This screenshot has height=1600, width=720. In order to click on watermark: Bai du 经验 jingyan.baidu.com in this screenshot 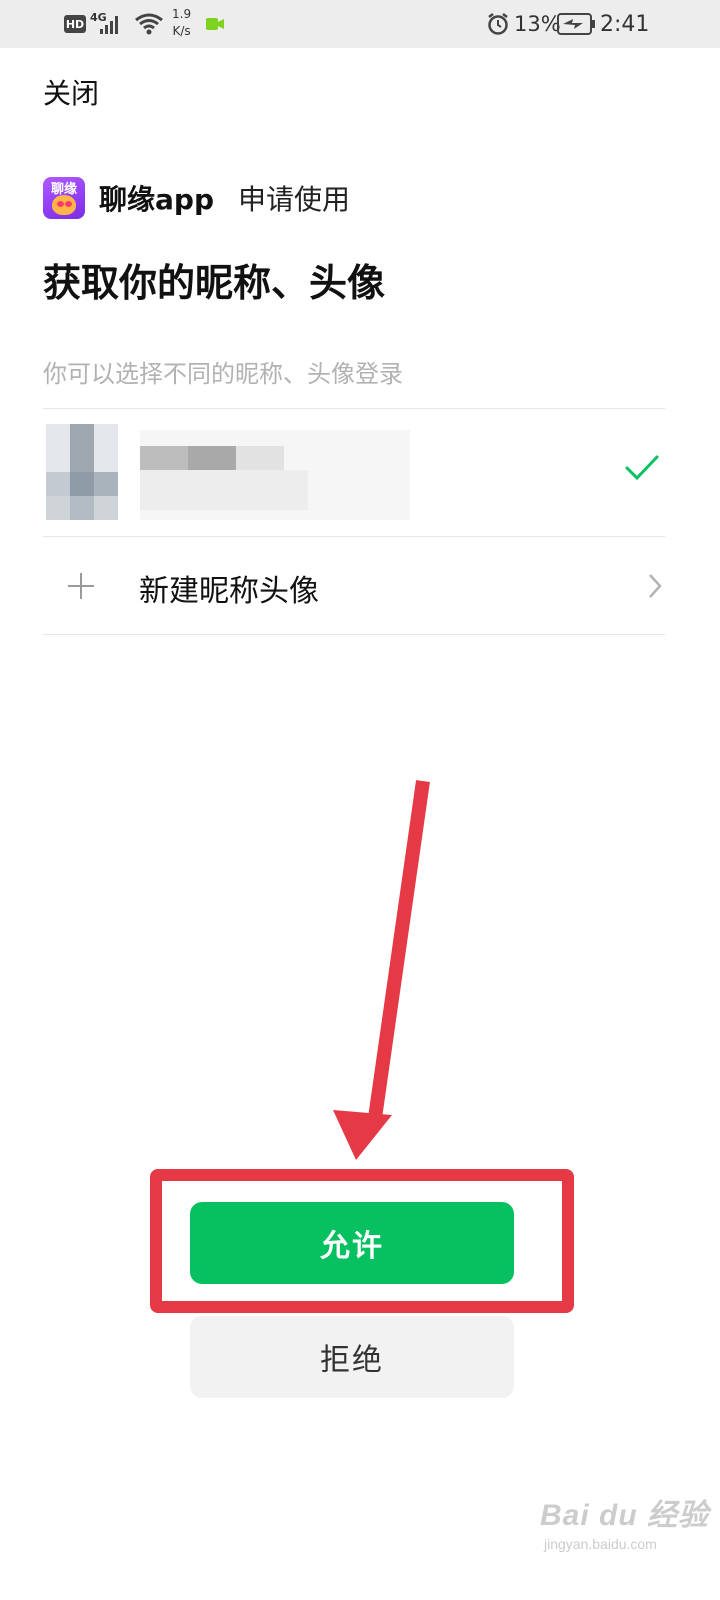, I will do `click(624, 1521)`.